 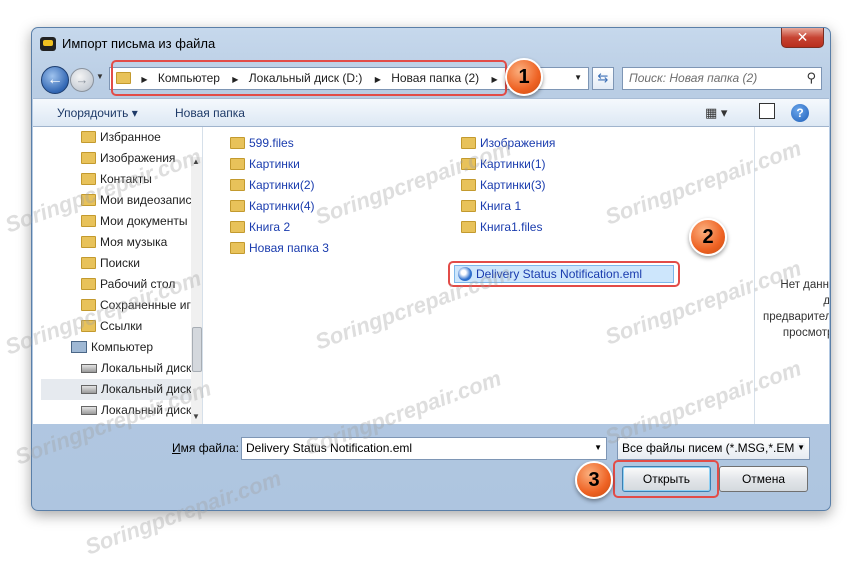 What do you see at coordinates (716, 113) in the screenshot?
I see `view-icon: ▦ ▾` at bounding box center [716, 113].